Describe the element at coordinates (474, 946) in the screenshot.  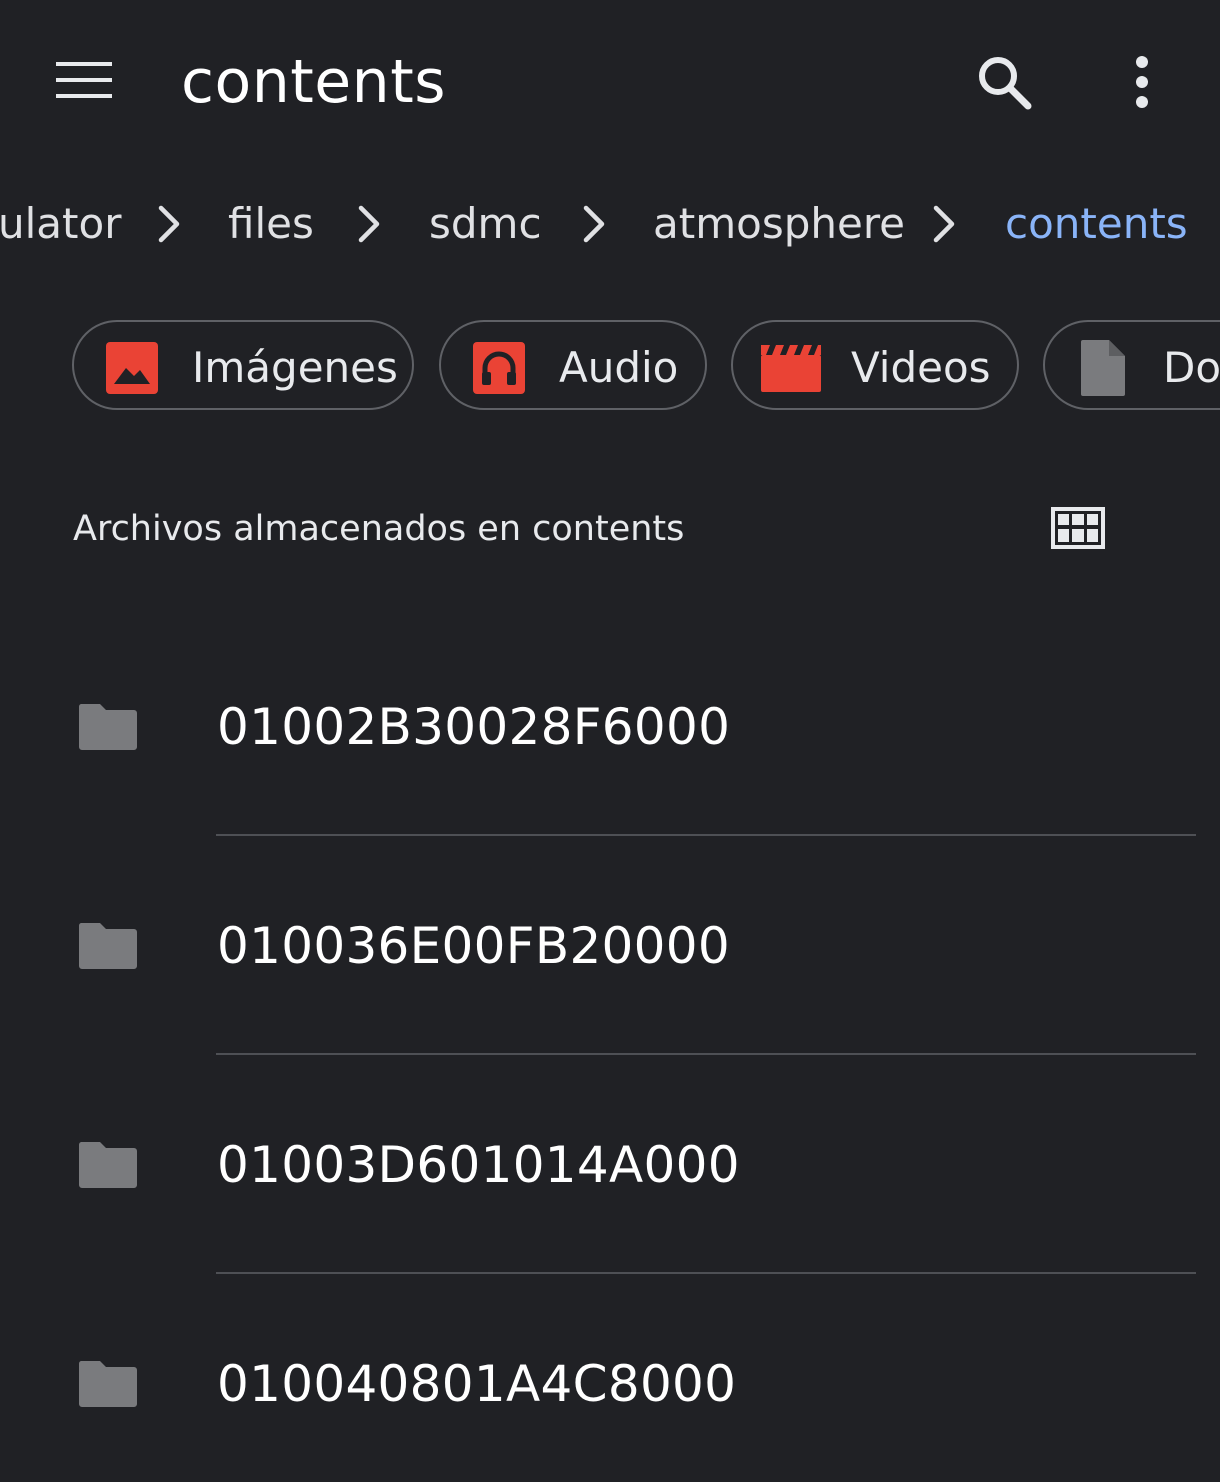
I see `file-name: 010036E00FB20000` at that location.